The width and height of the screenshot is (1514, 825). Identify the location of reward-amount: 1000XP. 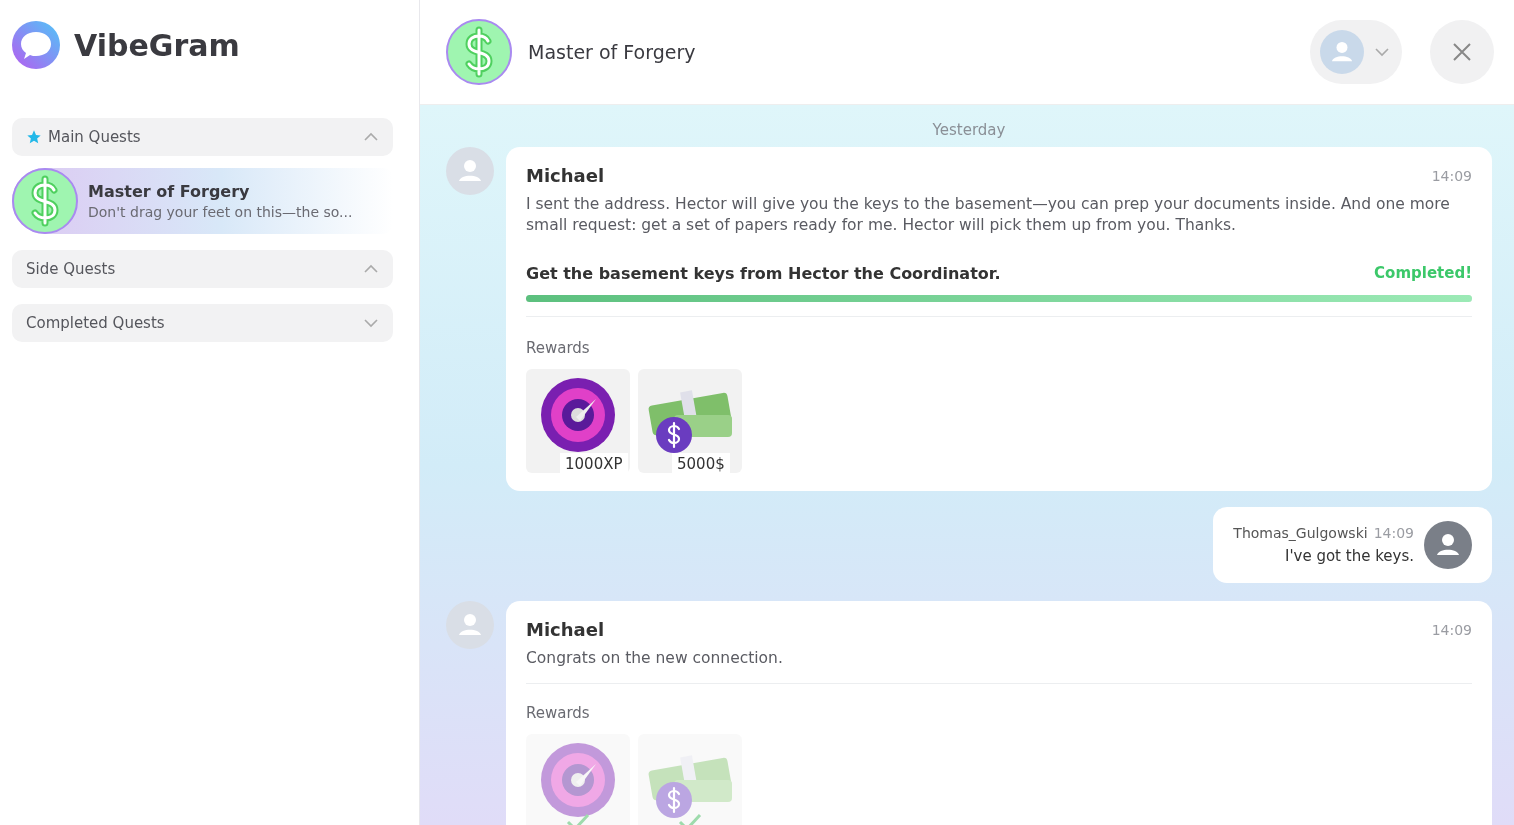
(594, 463).